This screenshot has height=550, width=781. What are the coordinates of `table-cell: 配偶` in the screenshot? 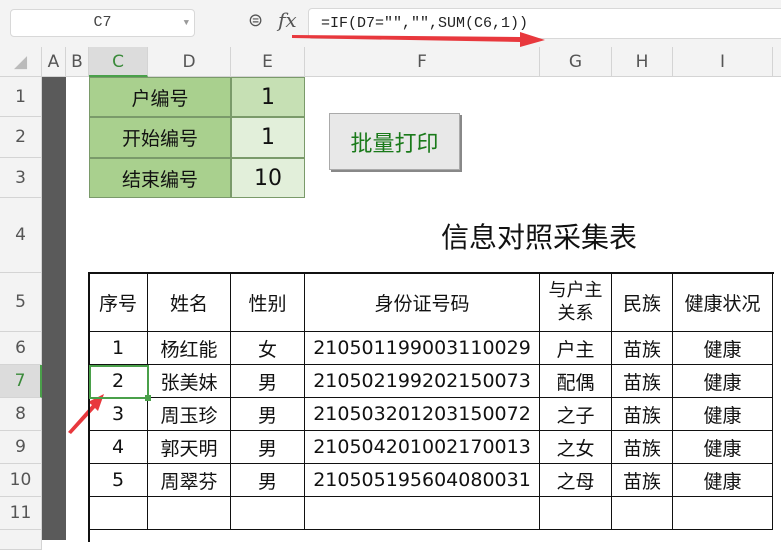 It's located at (576, 381).